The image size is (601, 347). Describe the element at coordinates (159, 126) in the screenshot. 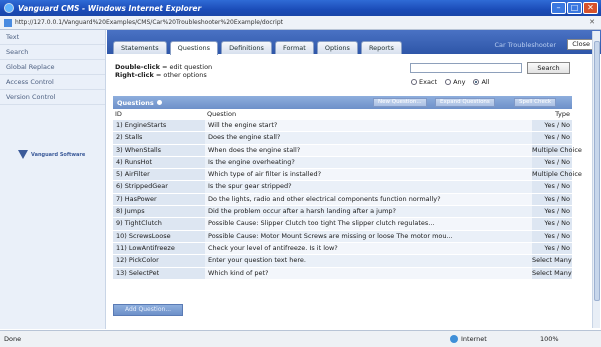

I see `cell-id: 1) EngineStarts` at that location.